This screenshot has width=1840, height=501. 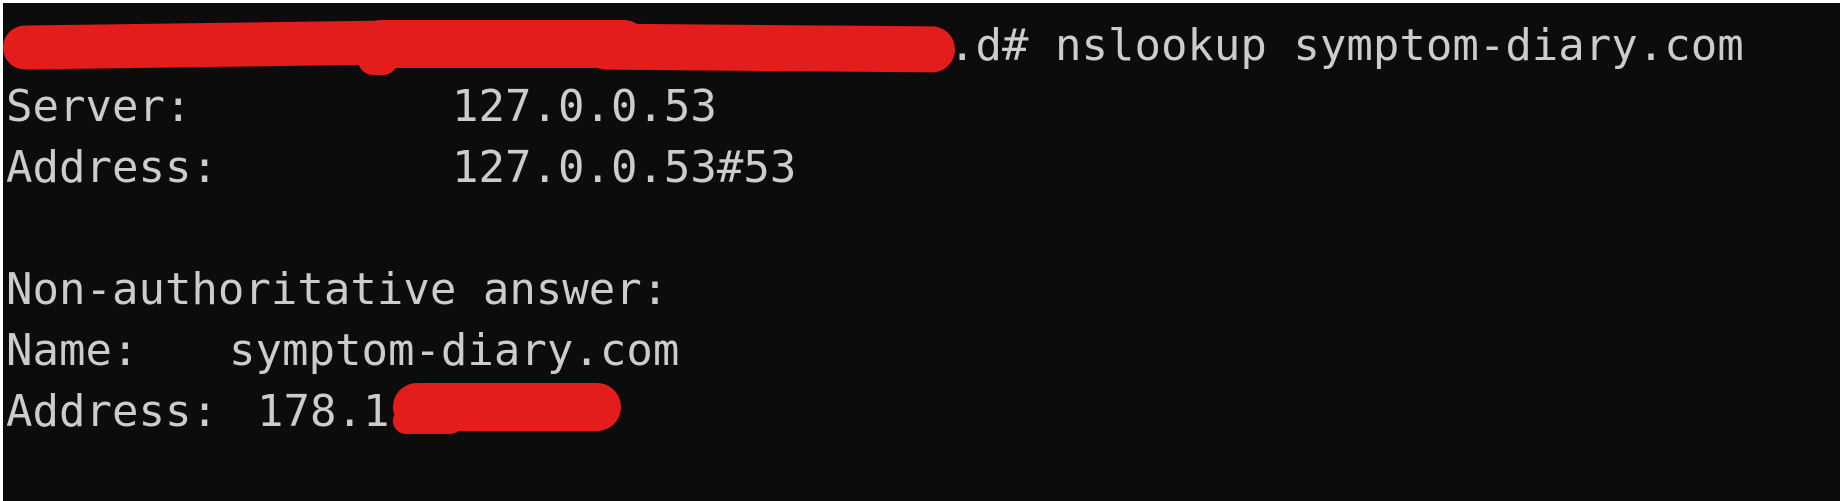 What do you see at coordinates (989, 45) in the screenshot?
I see `prompt-suffix: .d#` at bounding box center [989, 45].